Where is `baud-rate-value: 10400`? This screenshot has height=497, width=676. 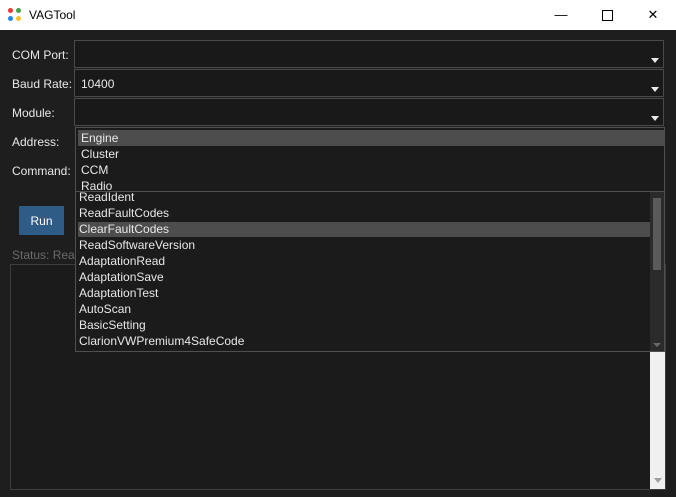 baud-rate-value: 10400 is located at coordinates (98, 84).